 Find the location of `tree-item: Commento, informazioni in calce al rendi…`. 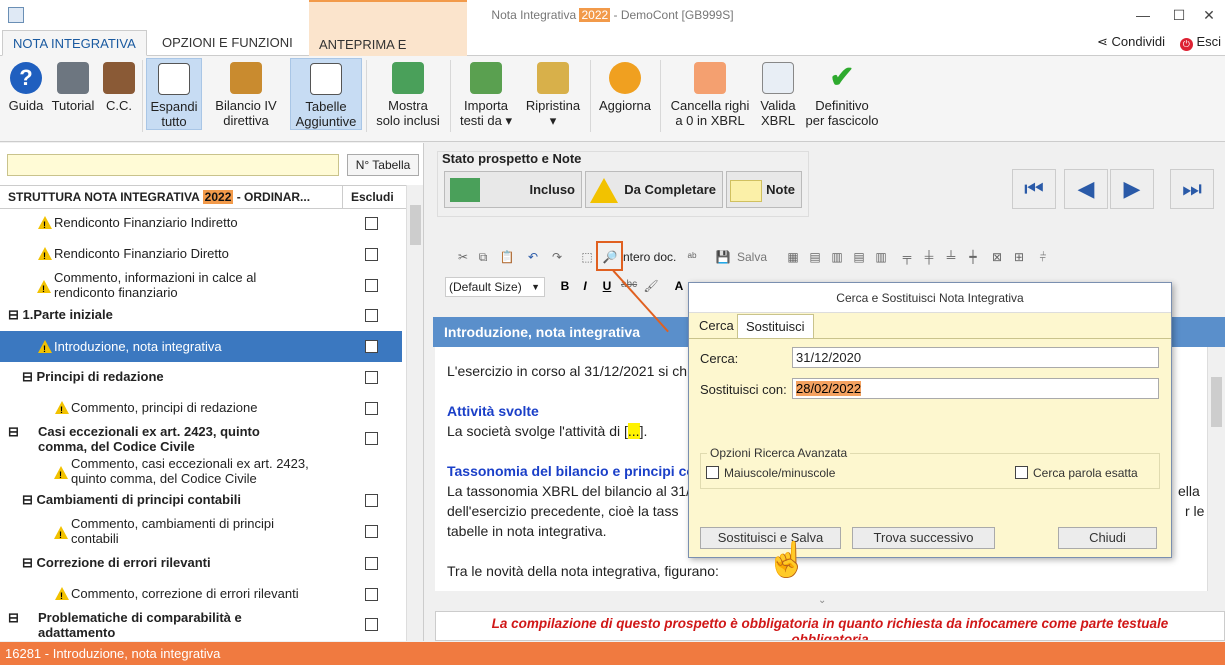

tree-item: Commento, informazioni in calce al rendi… is located at coordinates (201, 286).